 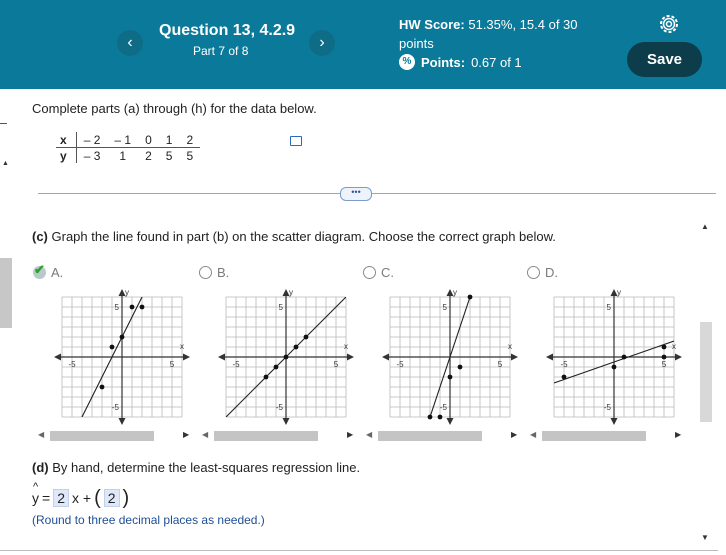 What do you see at coordinates (190, 155) in the screenshot?
I see `table-cell: 5` at bounding box center [190, 155].